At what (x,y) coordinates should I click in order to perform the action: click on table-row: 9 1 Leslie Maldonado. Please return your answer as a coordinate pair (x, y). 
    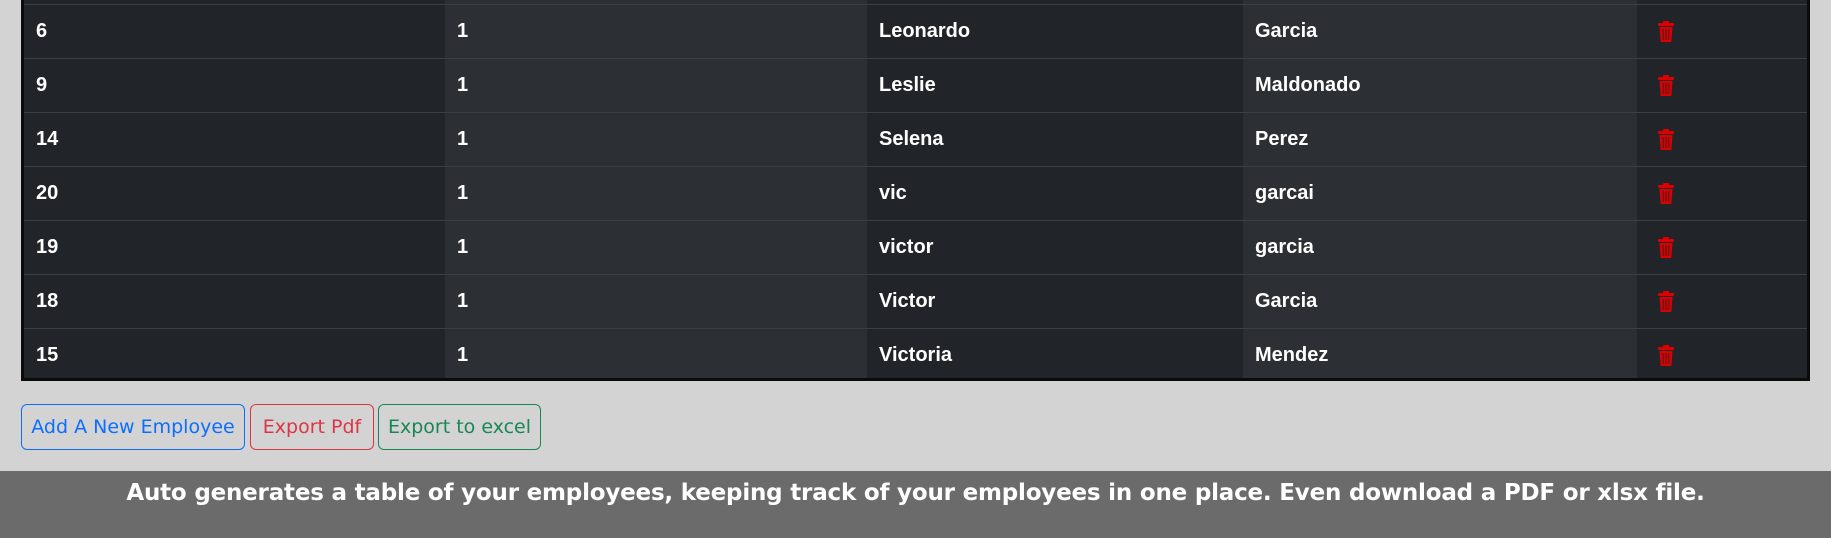
    Looking at the image, I should click on (915, 85).